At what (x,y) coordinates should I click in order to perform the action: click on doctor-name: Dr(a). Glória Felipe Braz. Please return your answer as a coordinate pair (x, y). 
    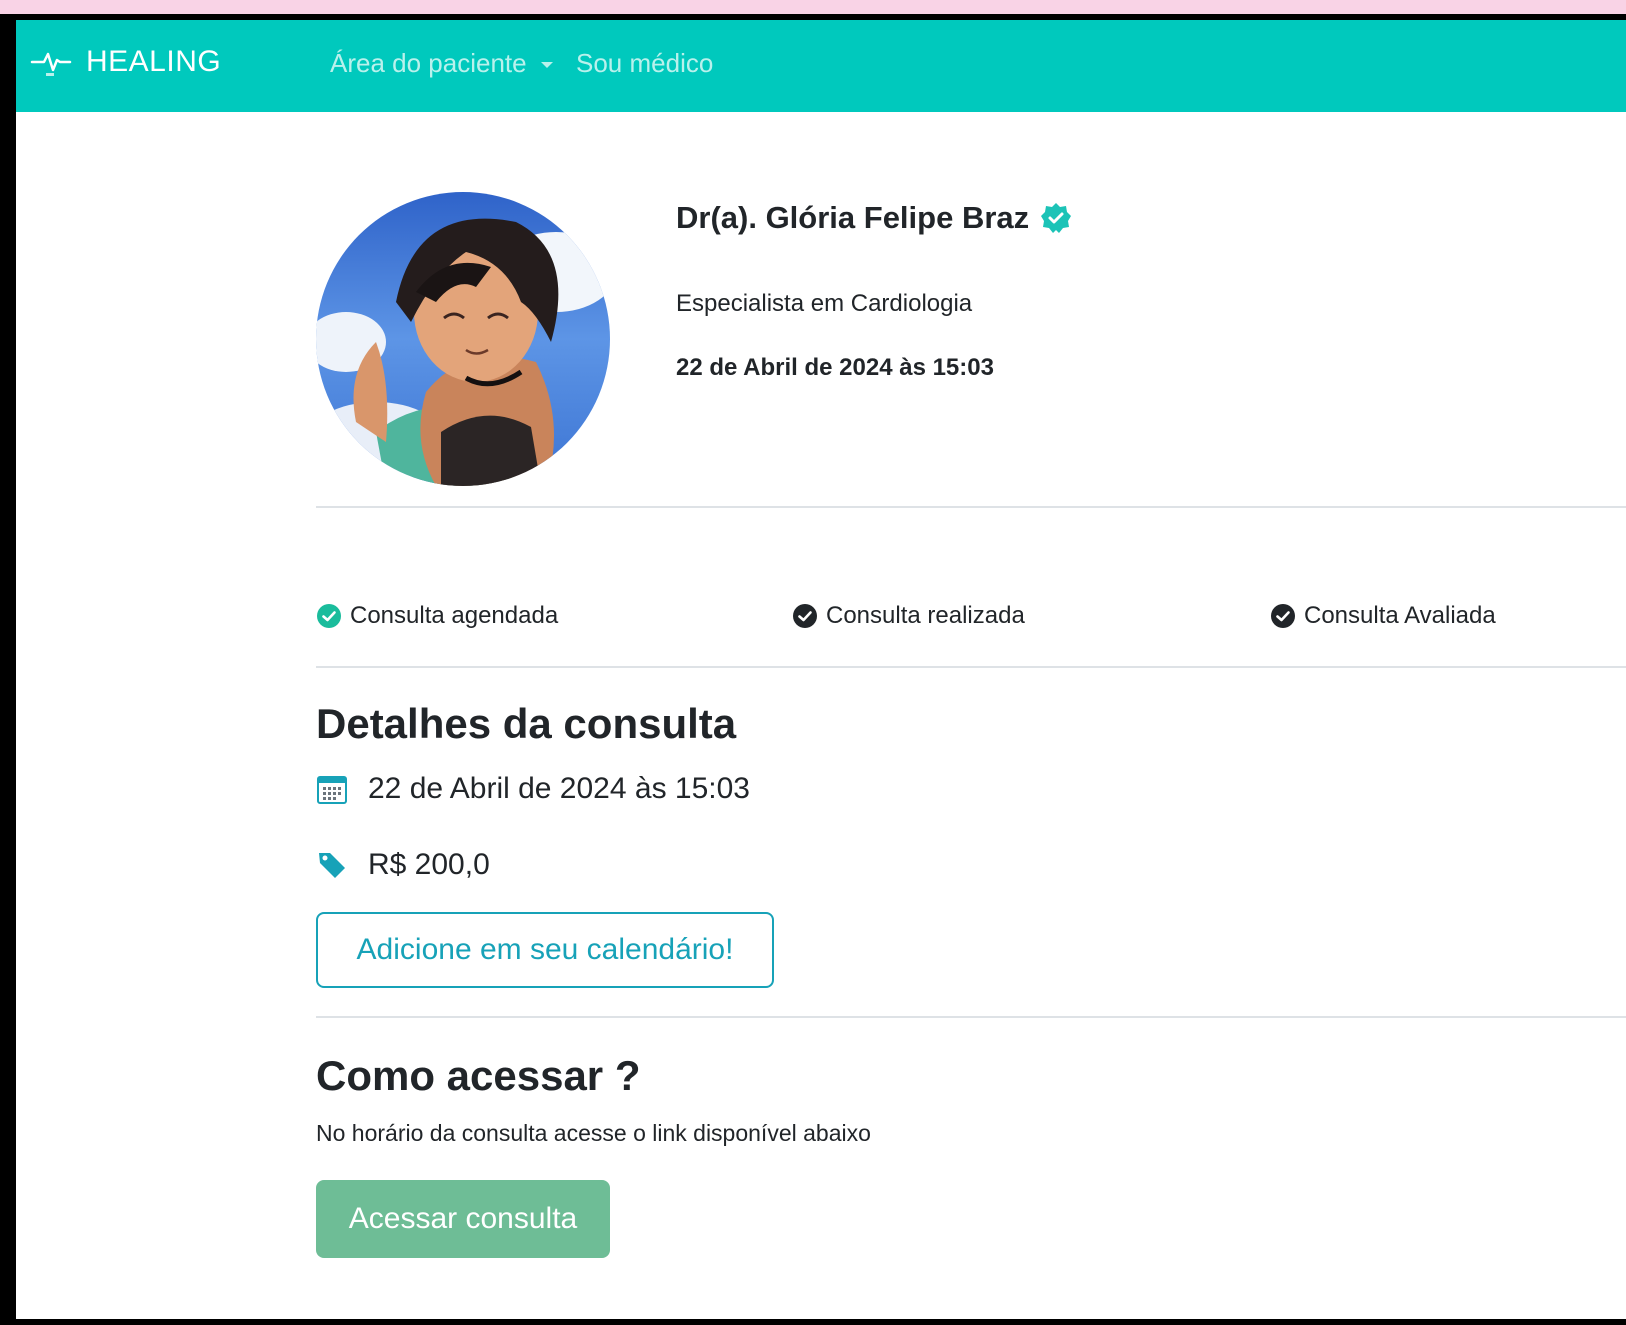
    Looking at the image, I should click on (874, 218).